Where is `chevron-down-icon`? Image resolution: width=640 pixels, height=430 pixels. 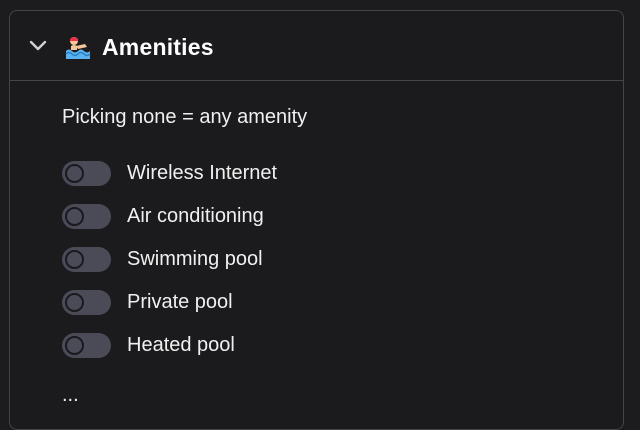 chevron-down-icon is located at coordinates (38, 46).